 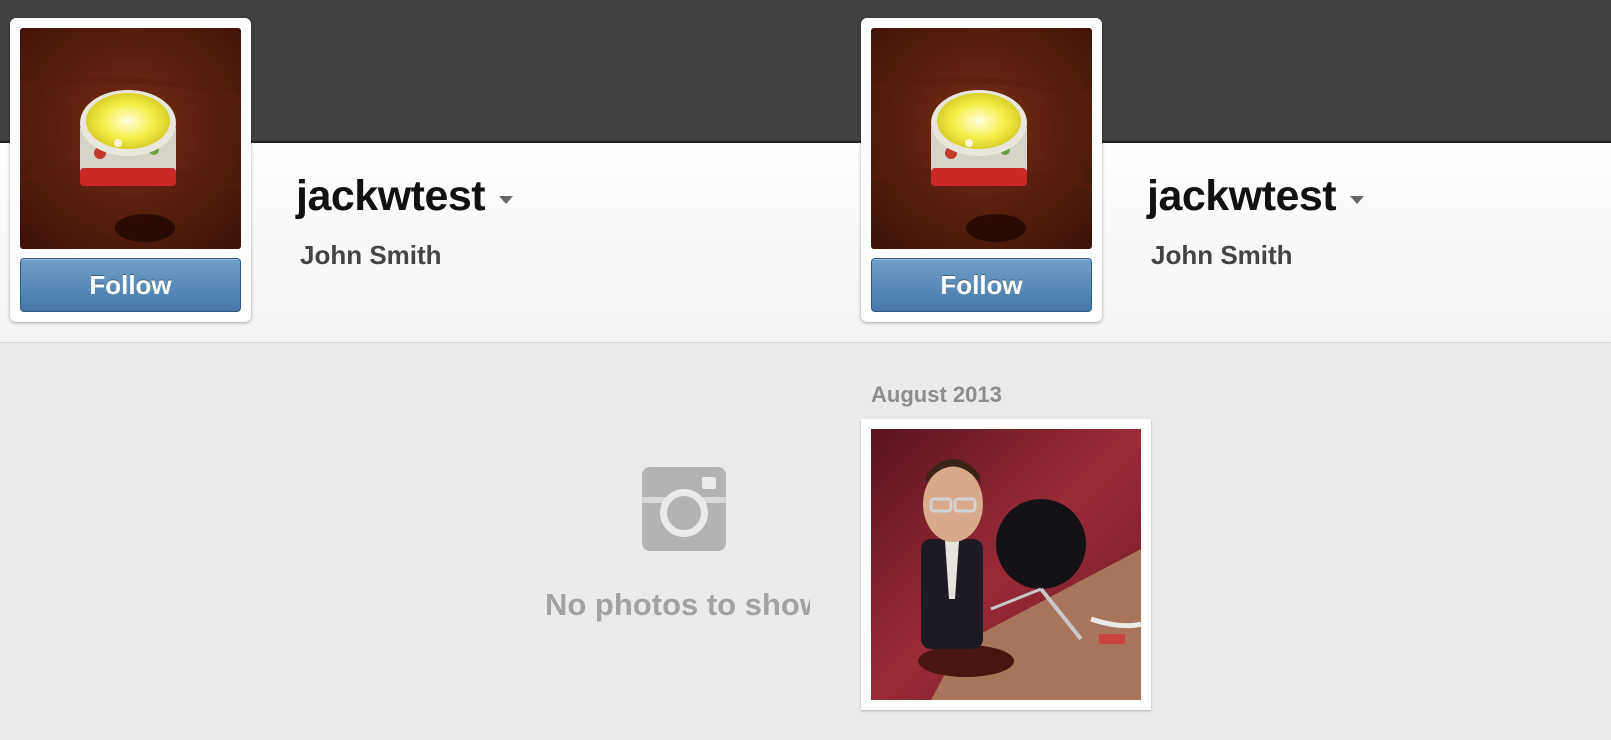 I want to click on camera-icon, so click(x=684, y=509).